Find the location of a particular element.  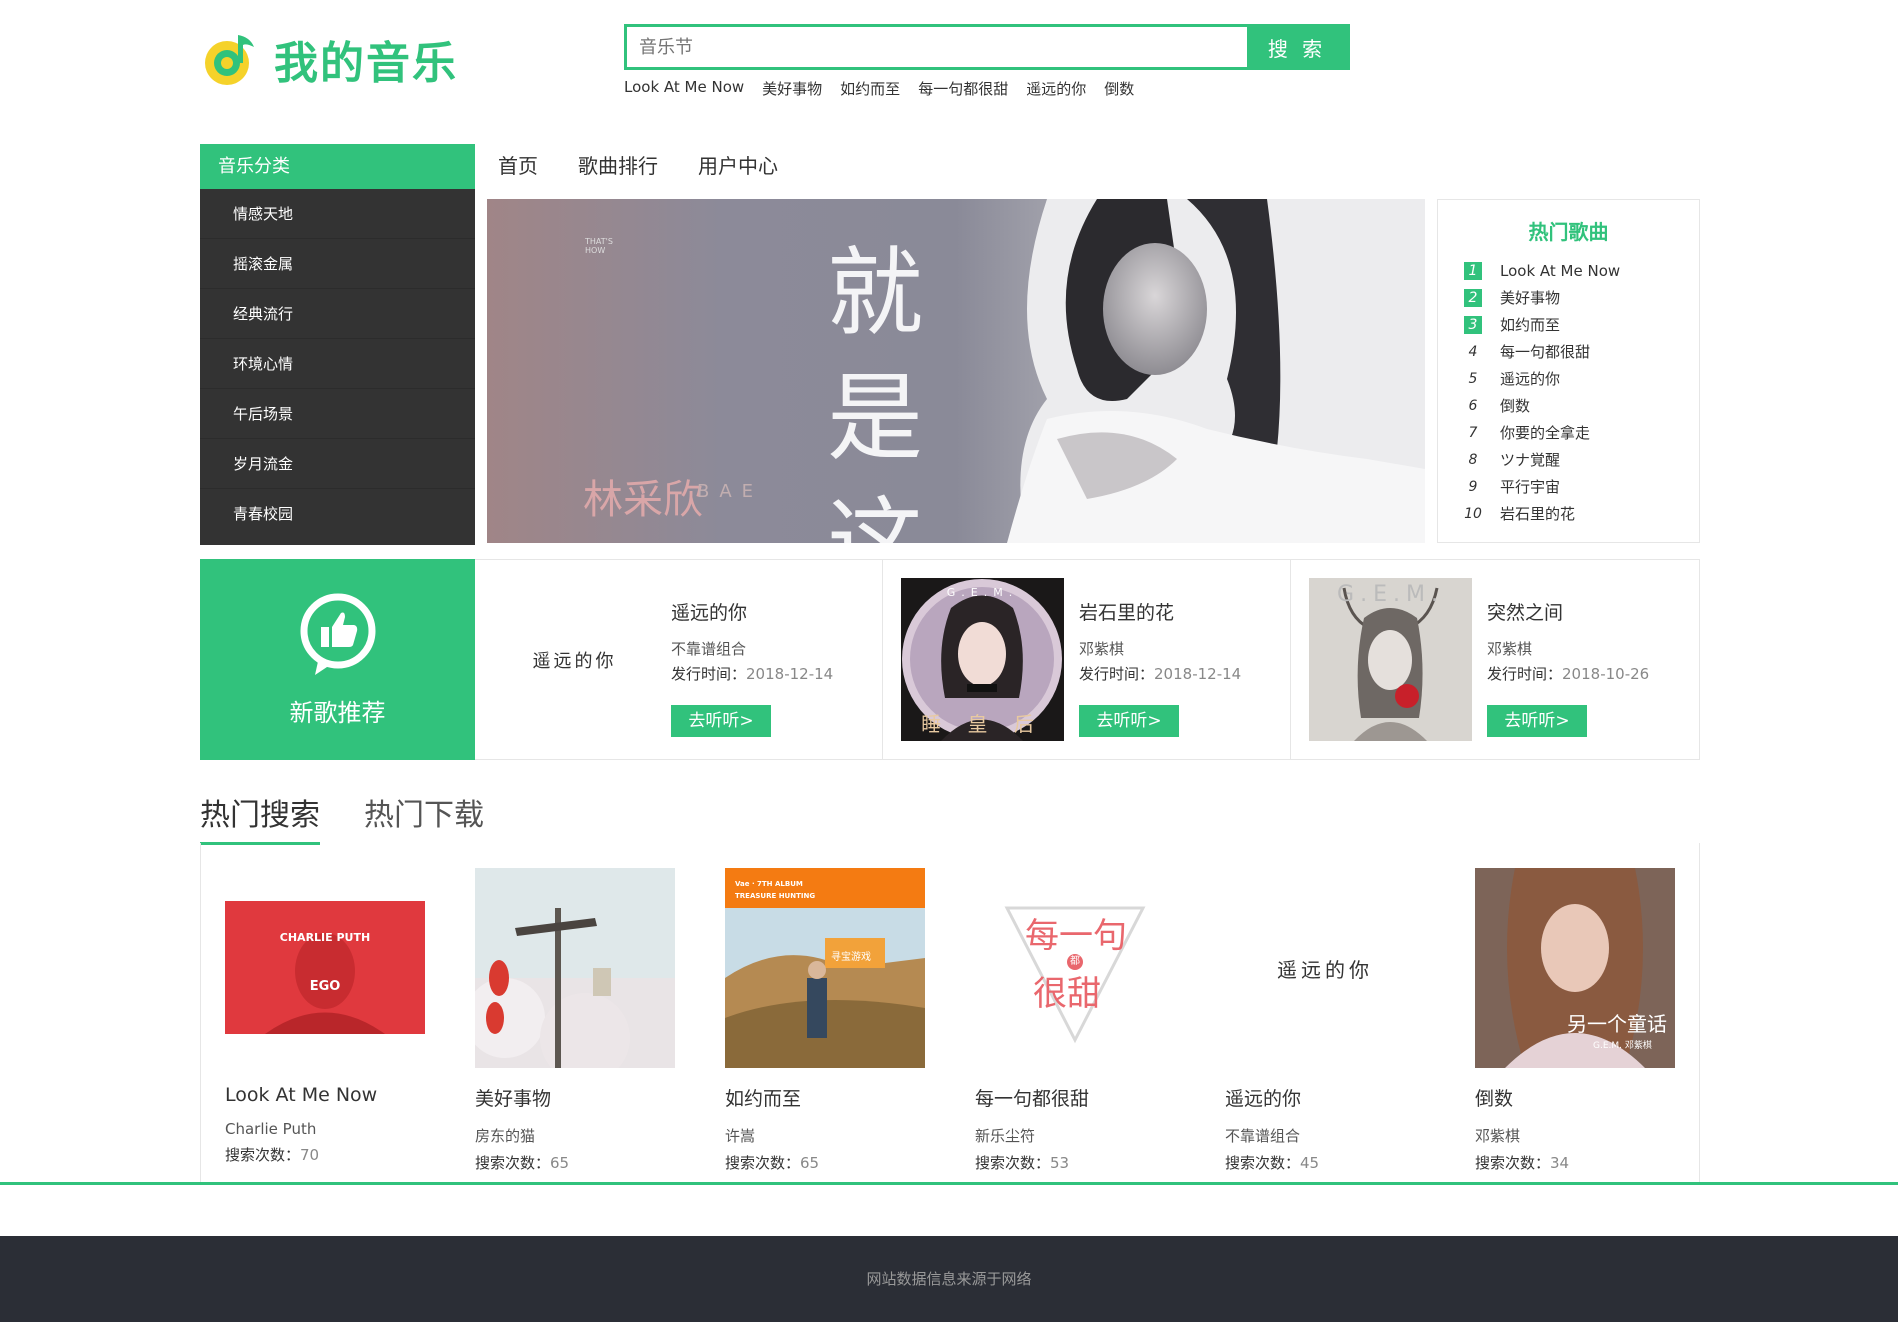

hot-song-name: Look At Me Now is located at coordinates (1560, 271).